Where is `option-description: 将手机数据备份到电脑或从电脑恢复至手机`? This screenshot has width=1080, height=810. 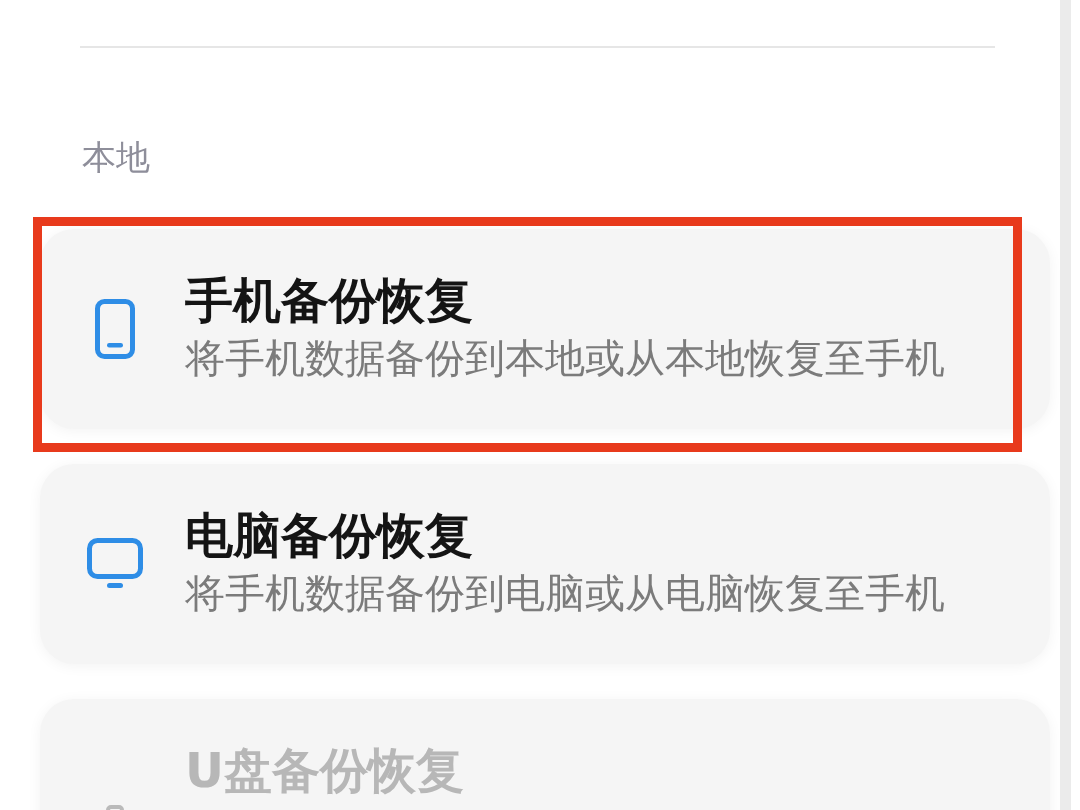 option-description: 将手机数据备份到电脑或从电脑恢复至手机 is located at coordinates (565, 593).